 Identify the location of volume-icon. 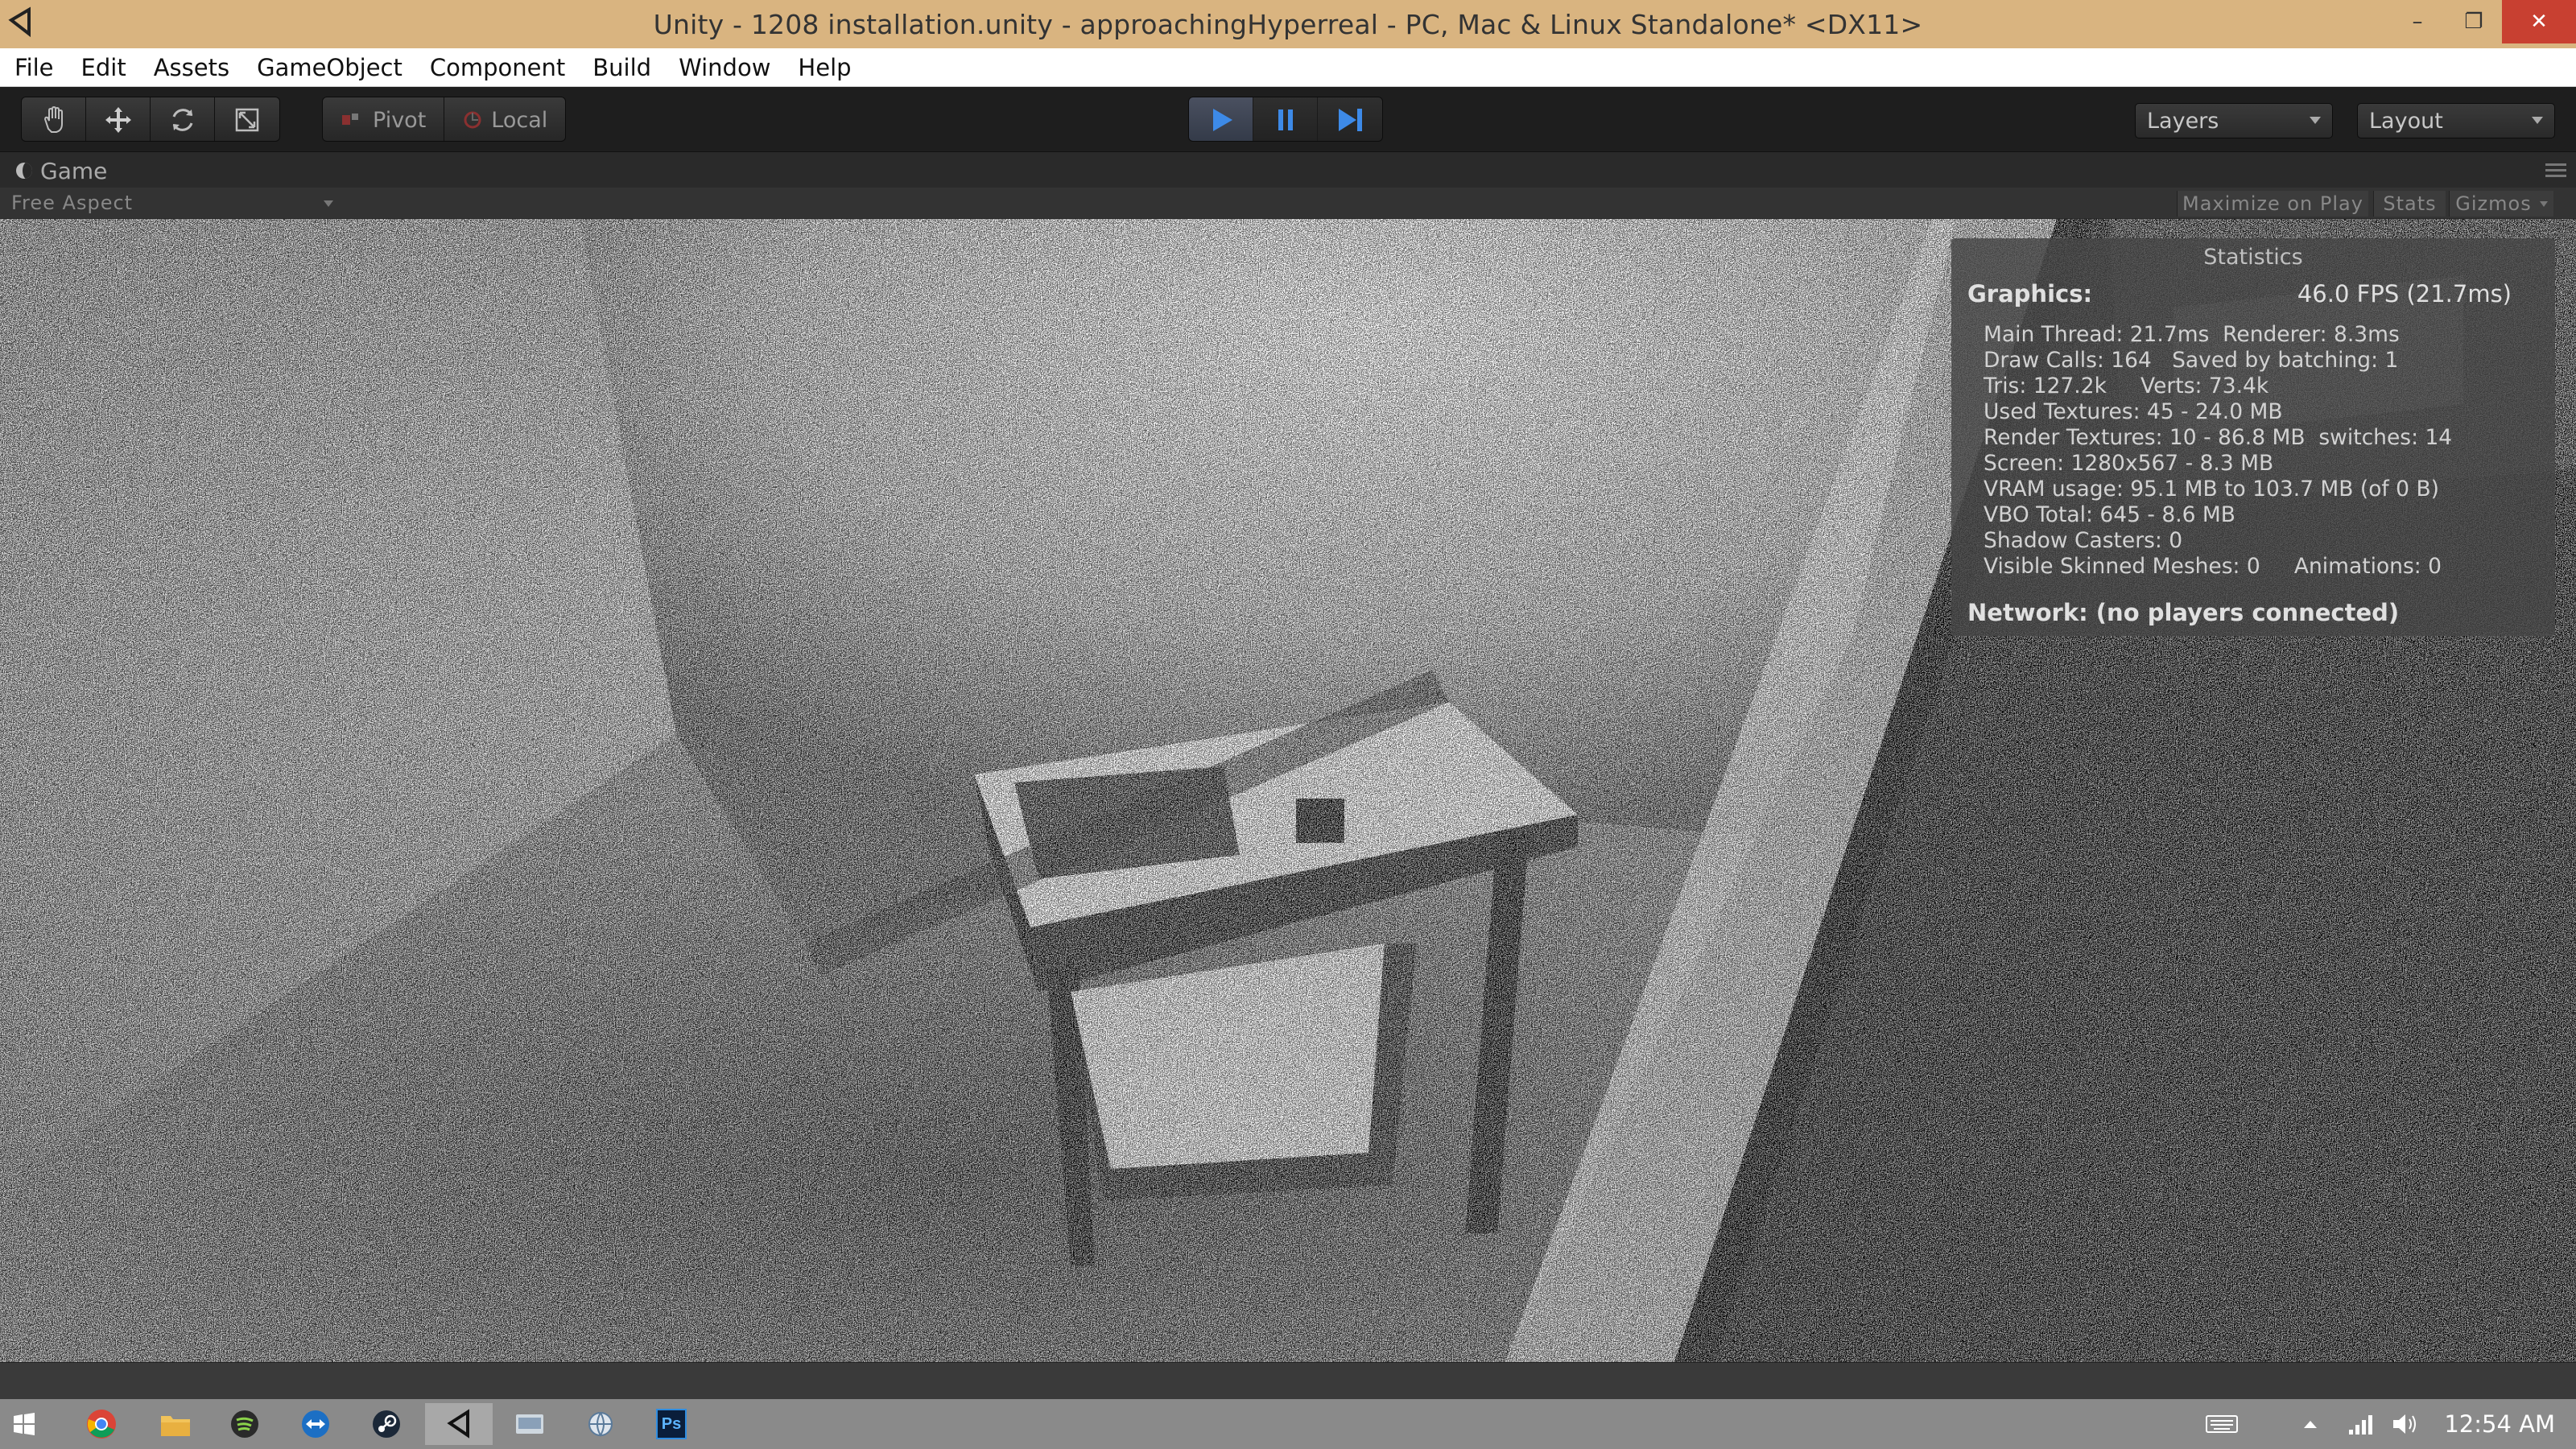
(2405, 1424).